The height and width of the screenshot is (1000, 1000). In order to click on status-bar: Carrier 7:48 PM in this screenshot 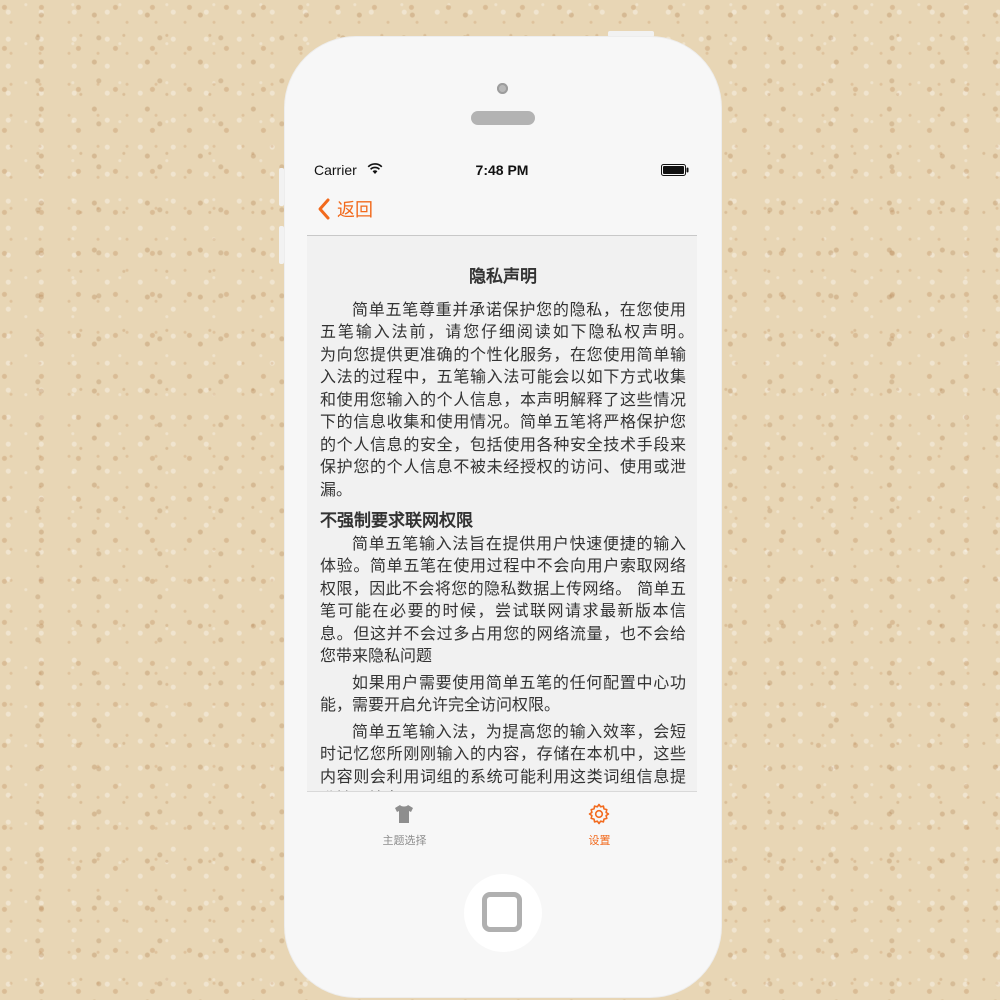, I will do `click(502, 171)`.